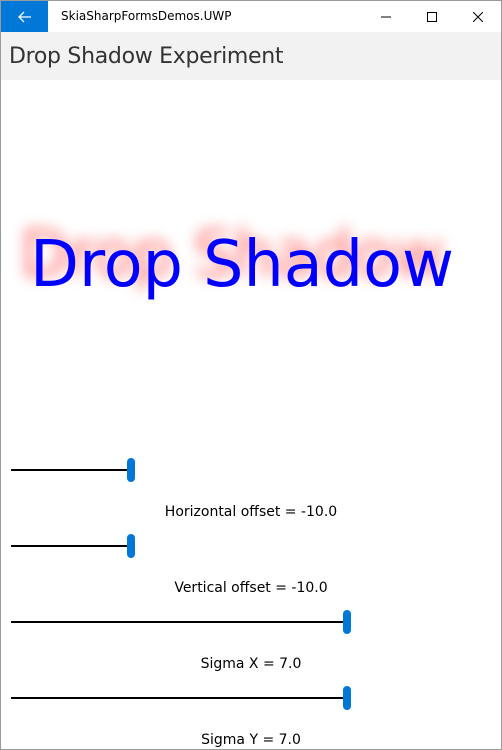  Describe the element at coordinates (146, 16) in the screenshot. I see `app-title: SkiaSharpFormsDemos.UWP` at that location.